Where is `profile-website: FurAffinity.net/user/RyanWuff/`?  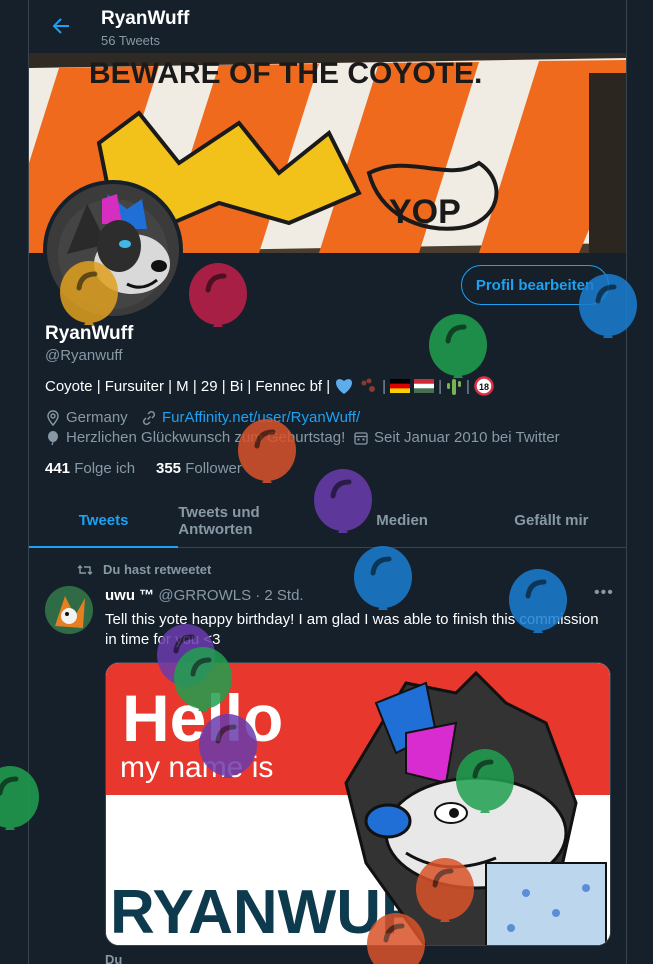
profile-website: FurAffinity.net/user/RyanWuff/ is located at coordinates (250, 417).